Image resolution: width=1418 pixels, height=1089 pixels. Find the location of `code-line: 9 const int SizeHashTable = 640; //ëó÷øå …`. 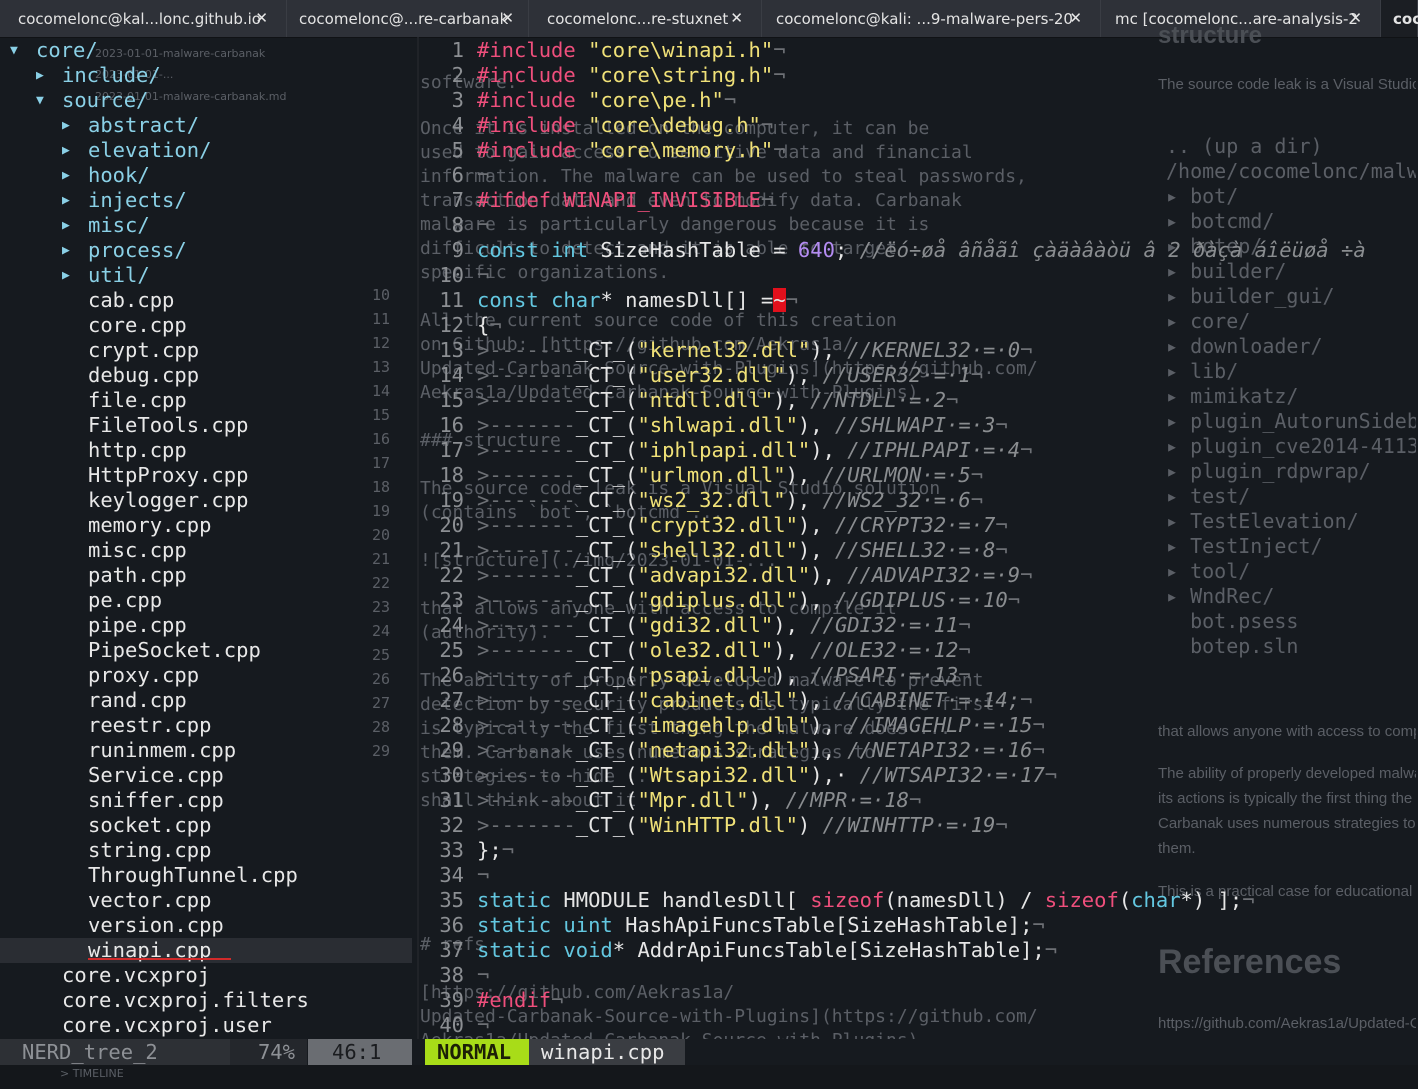

code-line: 9 const int SizeHashTable = 640; //ëó÷øå … is located at coordinates (918, 250).